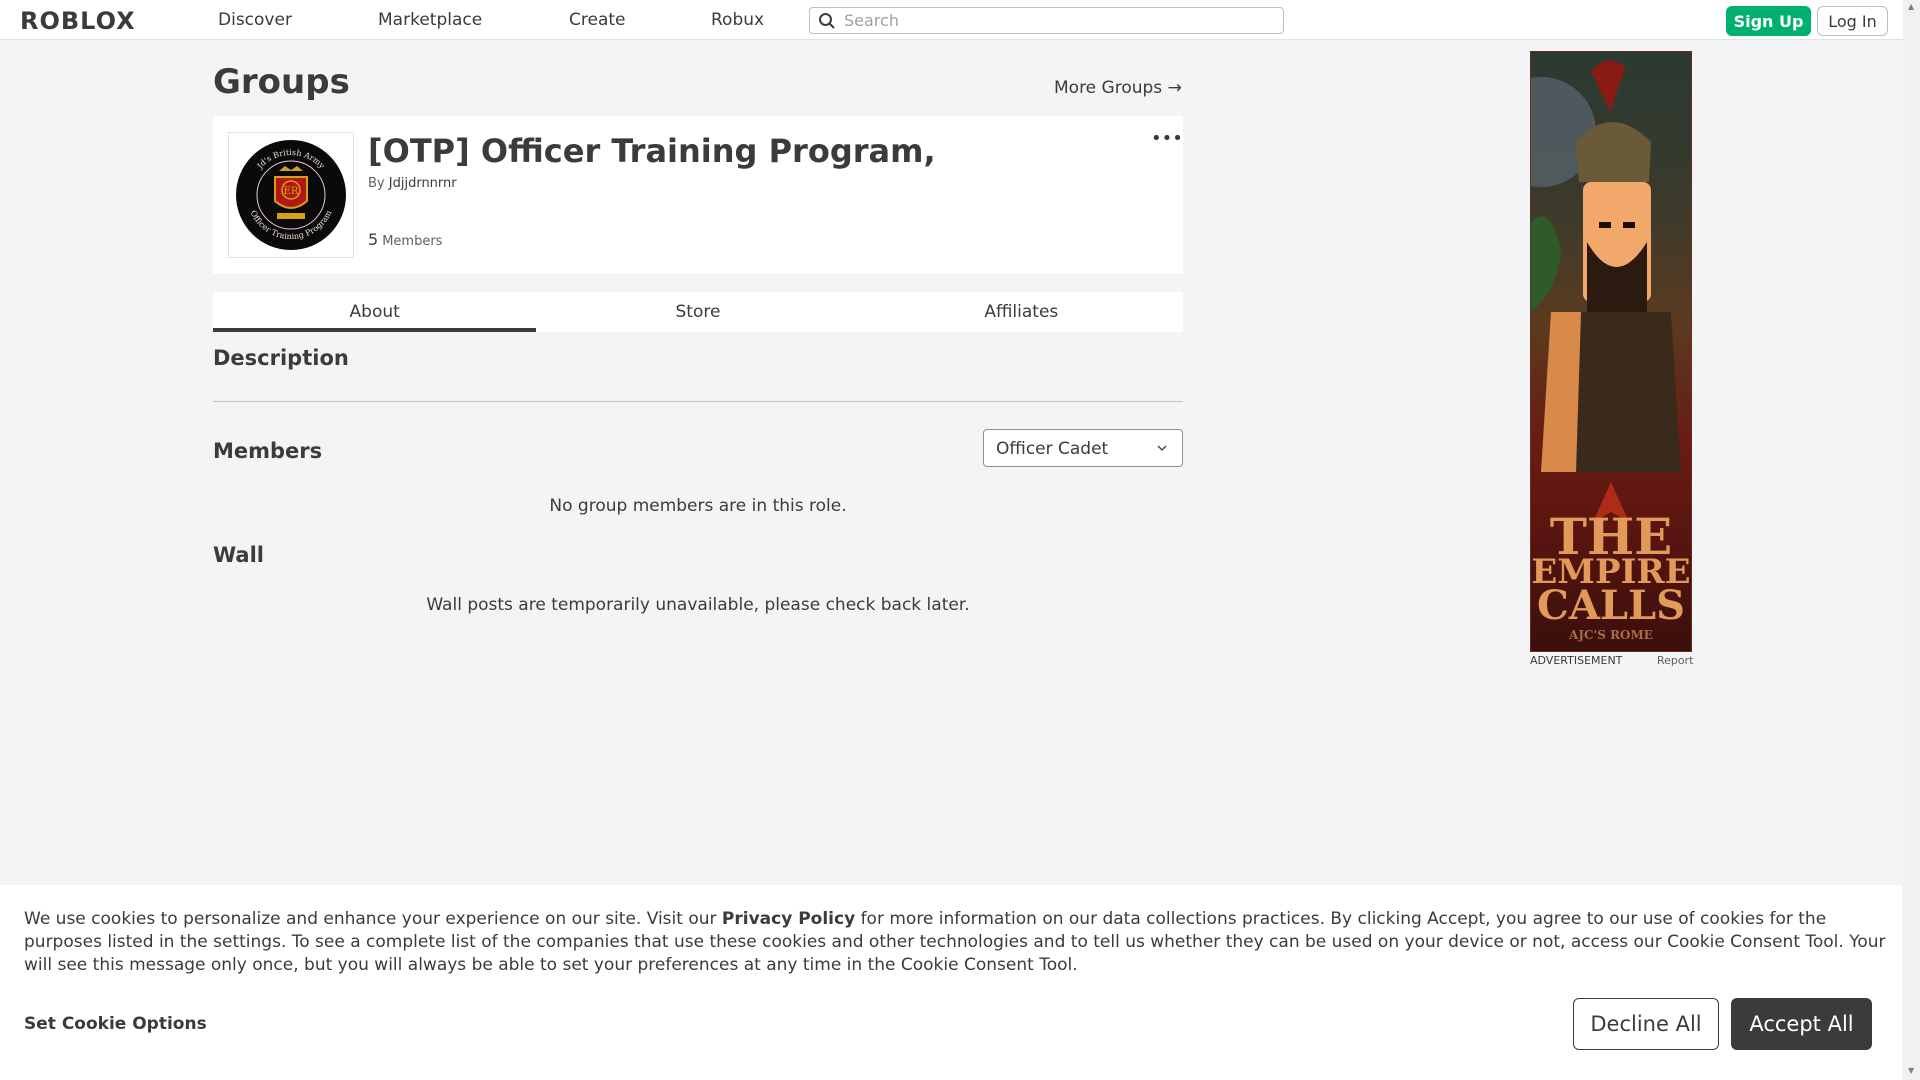 Image resolution: width=1920 pixels, height=1080 pixels. What do you see at coordinates (788, 919) in the screenshot?
I see `privacy-policy-link: Privacy Policy` at bounding box center [788, 919].